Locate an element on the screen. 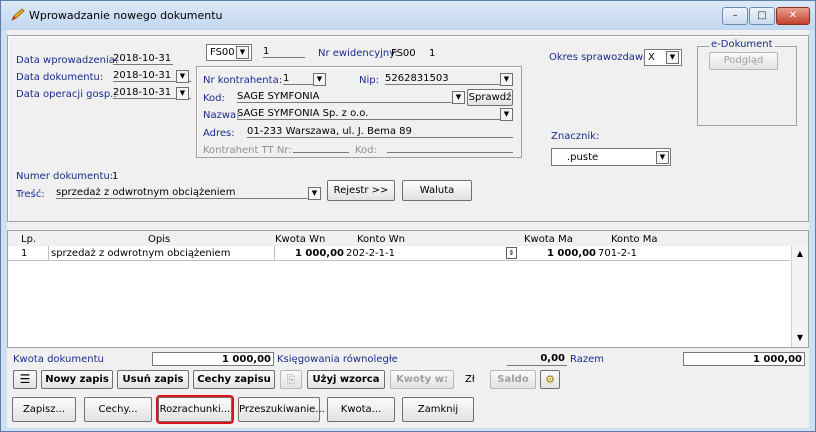  col-kwota-ma: Kwota Ma is located at coordinates (548, 239).